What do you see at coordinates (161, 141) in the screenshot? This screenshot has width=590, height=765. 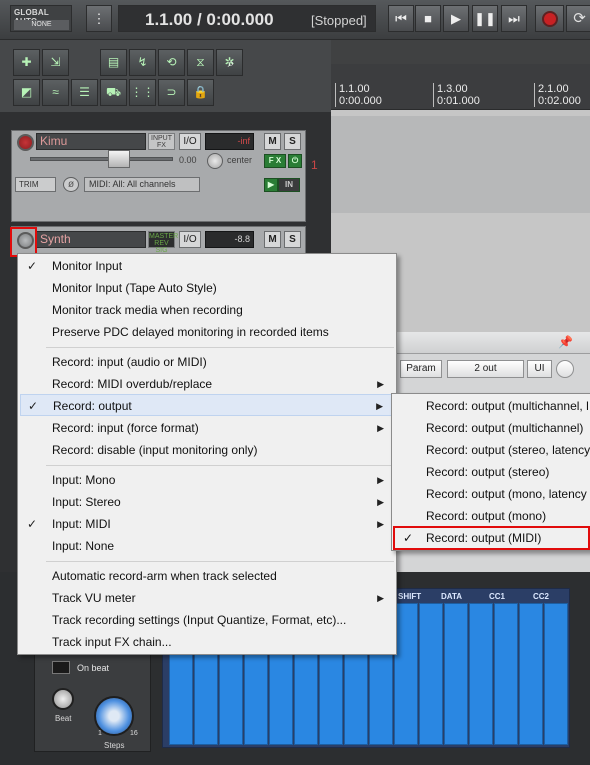 I see `fx-tag: INPUT FX` at bounding box center [161, 141].